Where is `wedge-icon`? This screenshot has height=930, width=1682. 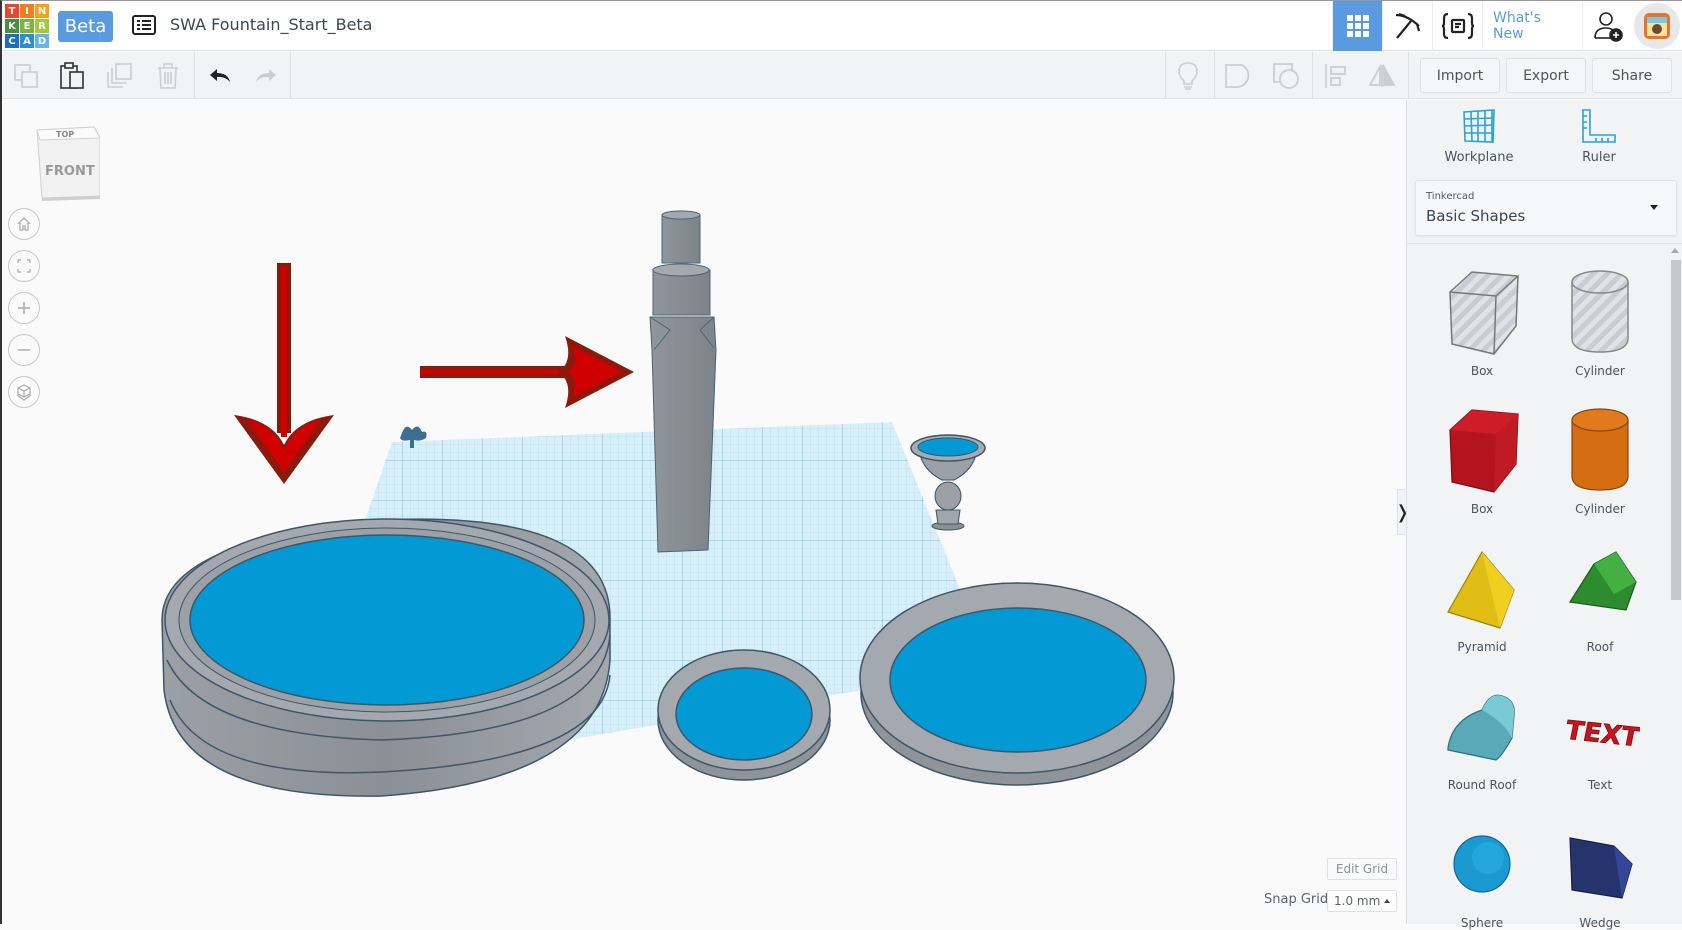
wedge-icon is located at coordinates (1601, 868).